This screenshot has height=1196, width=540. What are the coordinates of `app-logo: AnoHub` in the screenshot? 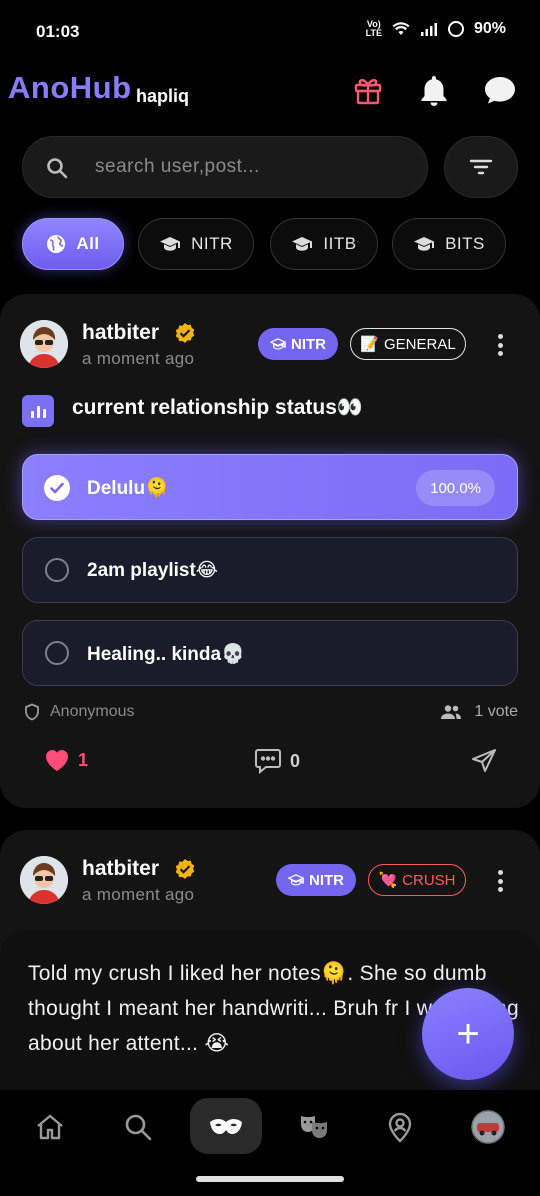 It's located at (70, 87).